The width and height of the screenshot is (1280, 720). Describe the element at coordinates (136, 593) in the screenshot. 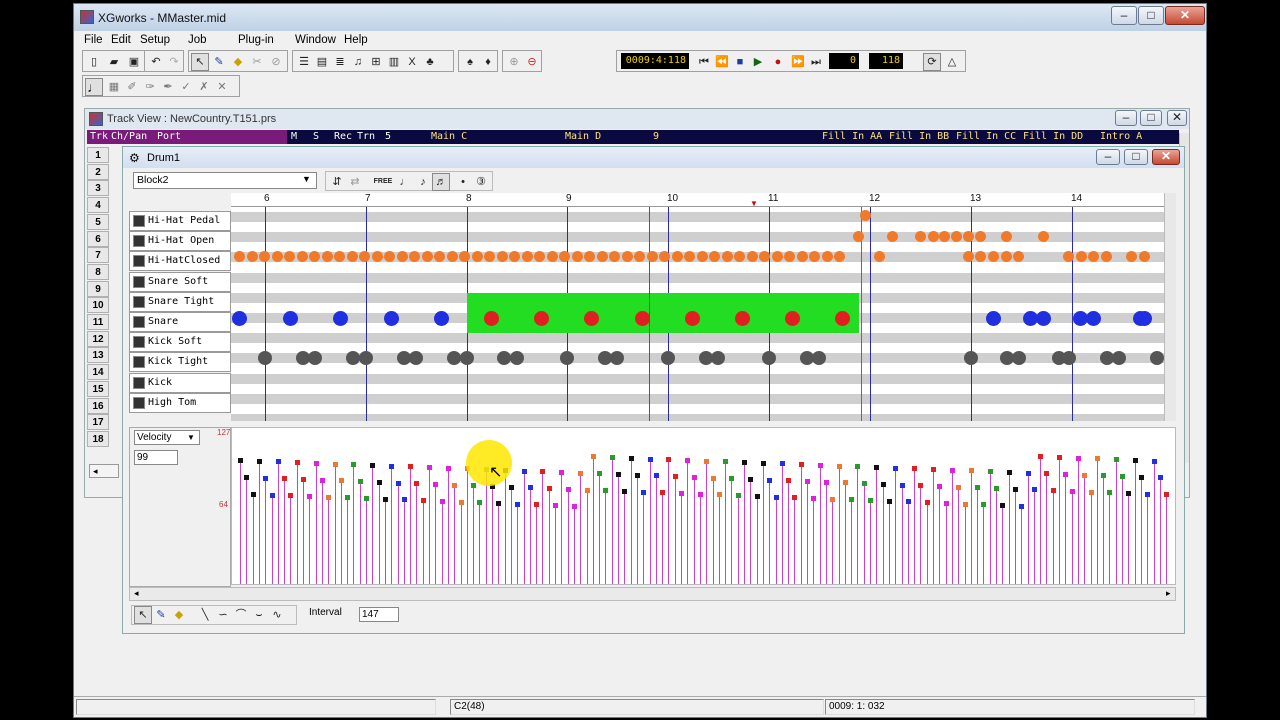

I see `scroll-left-icon: ◂` at that location.